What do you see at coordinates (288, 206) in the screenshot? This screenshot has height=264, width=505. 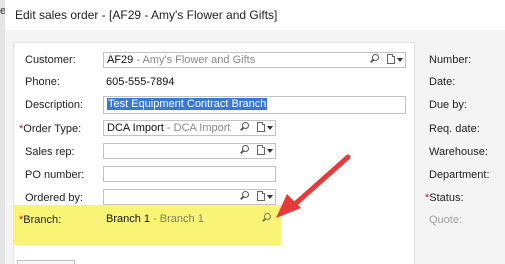 I see `arrow-head` at bounding box center [288, 206].